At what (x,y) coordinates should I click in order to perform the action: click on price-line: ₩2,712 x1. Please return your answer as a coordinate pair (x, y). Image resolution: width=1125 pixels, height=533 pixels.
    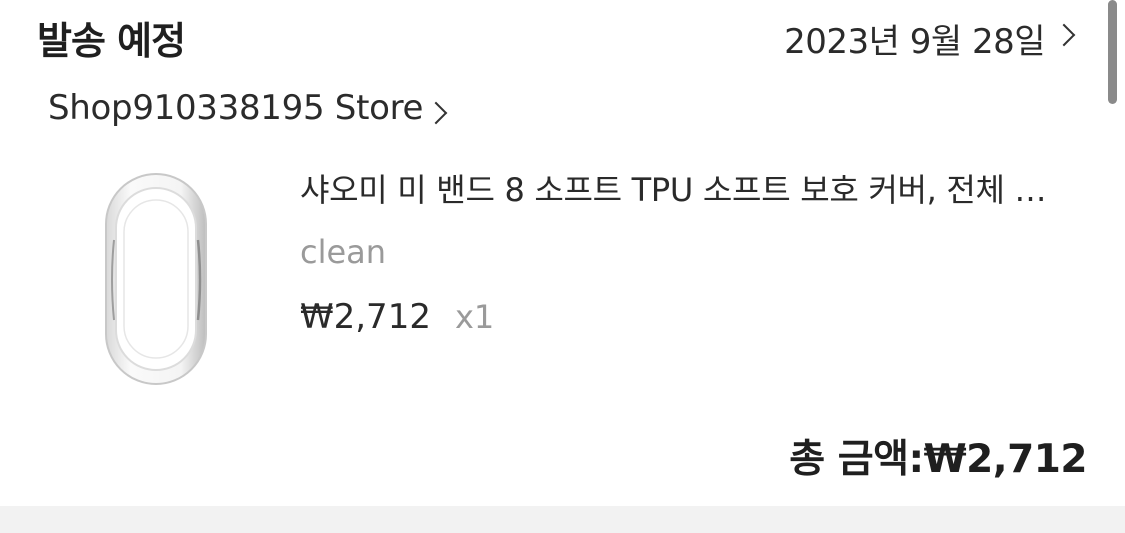
    Looking at the image, I should click on (397, 317).